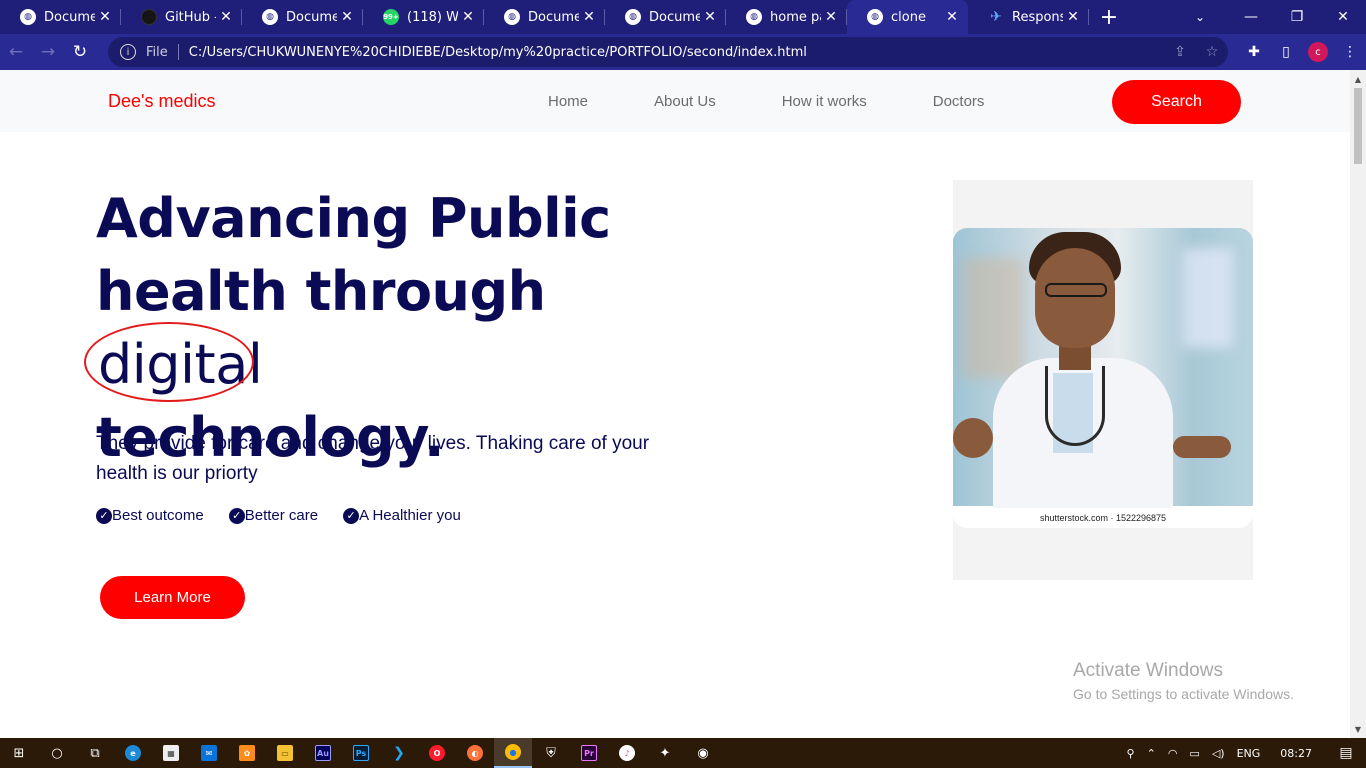  Describe the element at coordinates (95, 753) in the screenshot. I see `task-view-icon: ⧉` at that location.